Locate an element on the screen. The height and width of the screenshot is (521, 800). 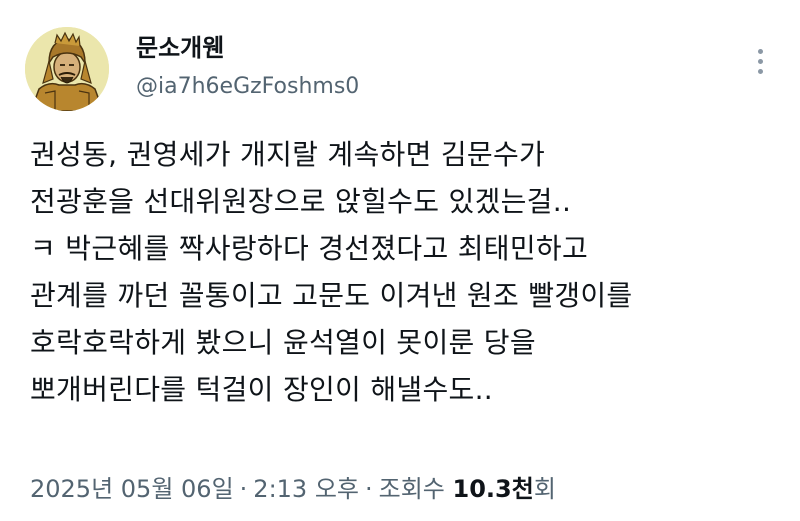
tweet-text-line: 호락호락하게 봤으니 윤석열이 못이룬 당을 is located at coordinates (283, 342).